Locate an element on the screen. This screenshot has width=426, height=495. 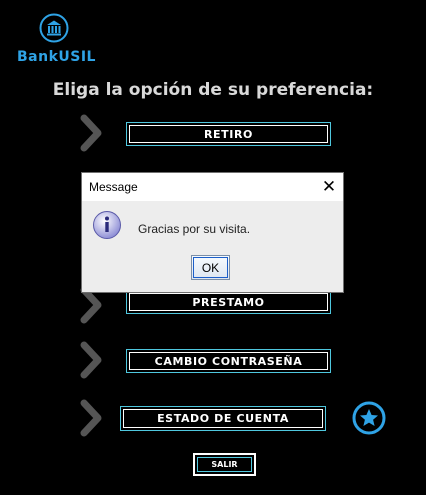
brand-name: BankUSIL is located at coordinates (56, 57).